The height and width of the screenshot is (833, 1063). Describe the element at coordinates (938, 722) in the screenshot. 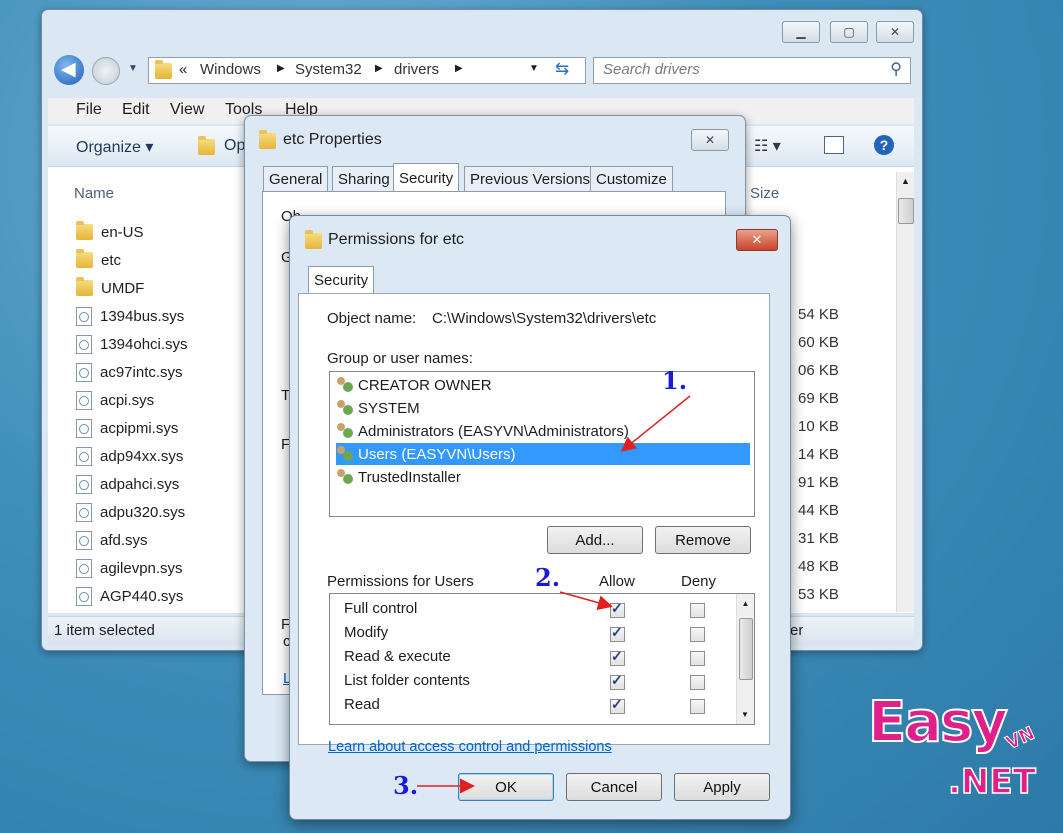

I see `logo-easy: Easy` at that location.